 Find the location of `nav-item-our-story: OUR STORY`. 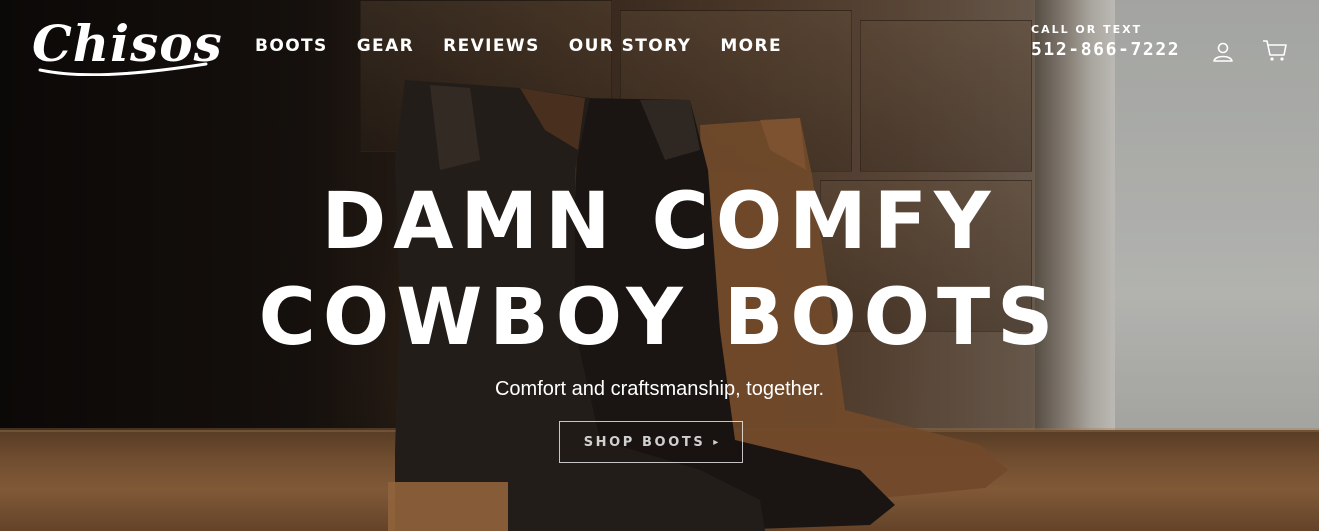

nav-item-our-story: OUR STORY is located at coordinates (630, 46).